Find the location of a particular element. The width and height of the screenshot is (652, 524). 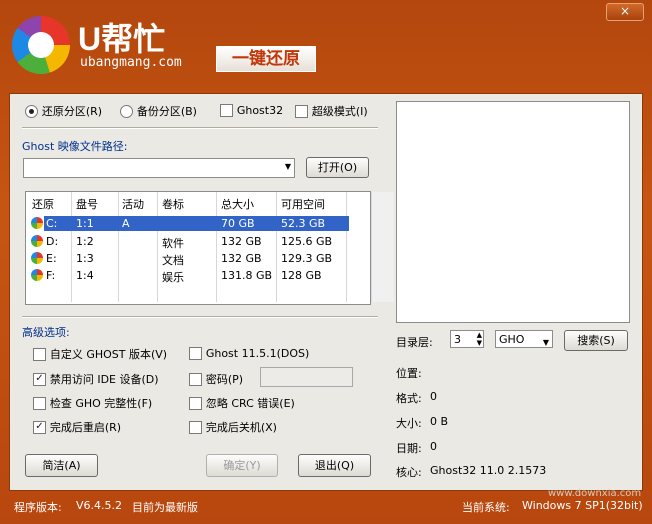

disable-ide-checkbox: ✓ 禁用访问 IDE 设备(D) is located at coordinates (96, 379).